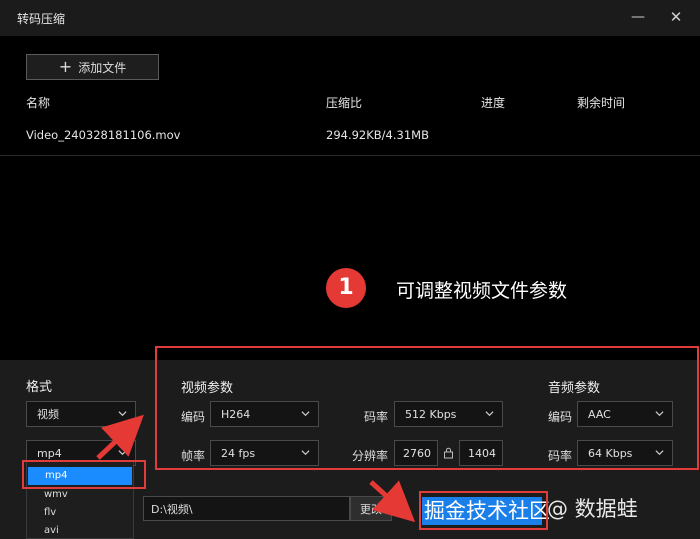 This screenshot has width=700, height=539. What do you see at coordinates (676, 17) in the screenshot?
I see `close-icon: ✕` at bounding box center [676, 17].